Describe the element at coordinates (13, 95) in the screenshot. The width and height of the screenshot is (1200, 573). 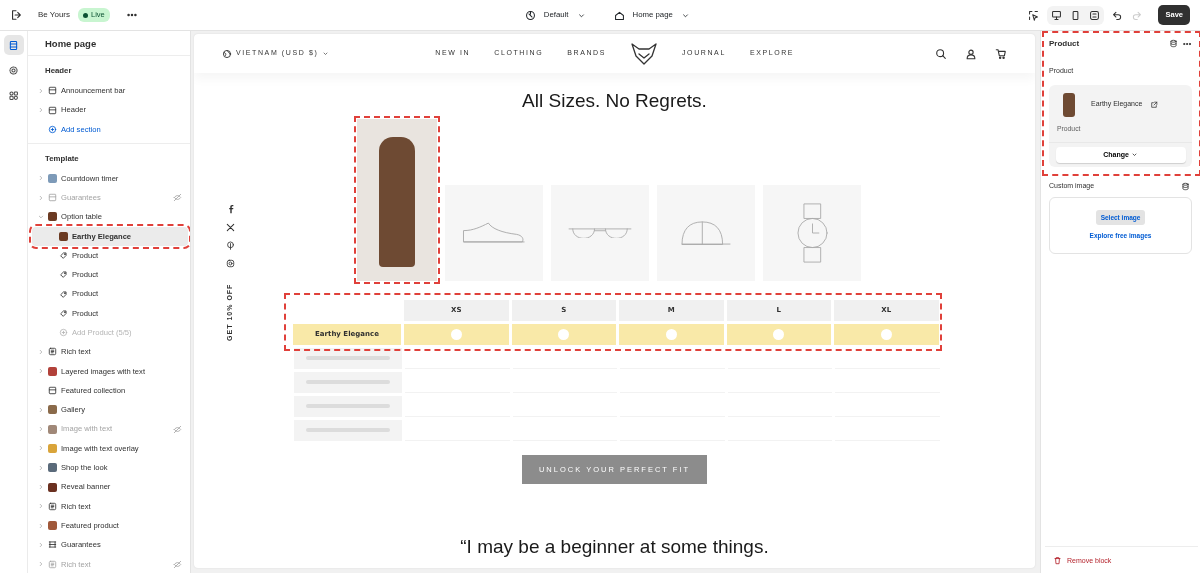
I see `apps-icon` at that location.